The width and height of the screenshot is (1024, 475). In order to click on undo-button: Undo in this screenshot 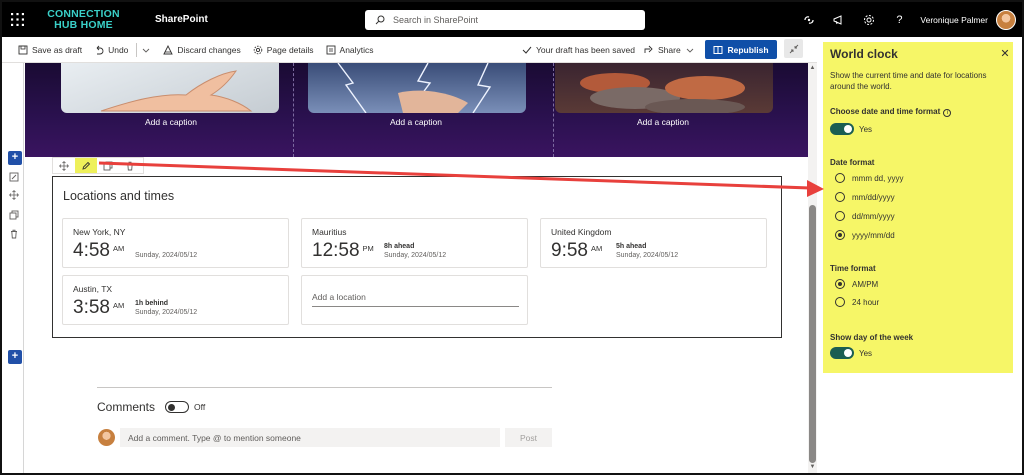, I will do `click(111, 50)`.